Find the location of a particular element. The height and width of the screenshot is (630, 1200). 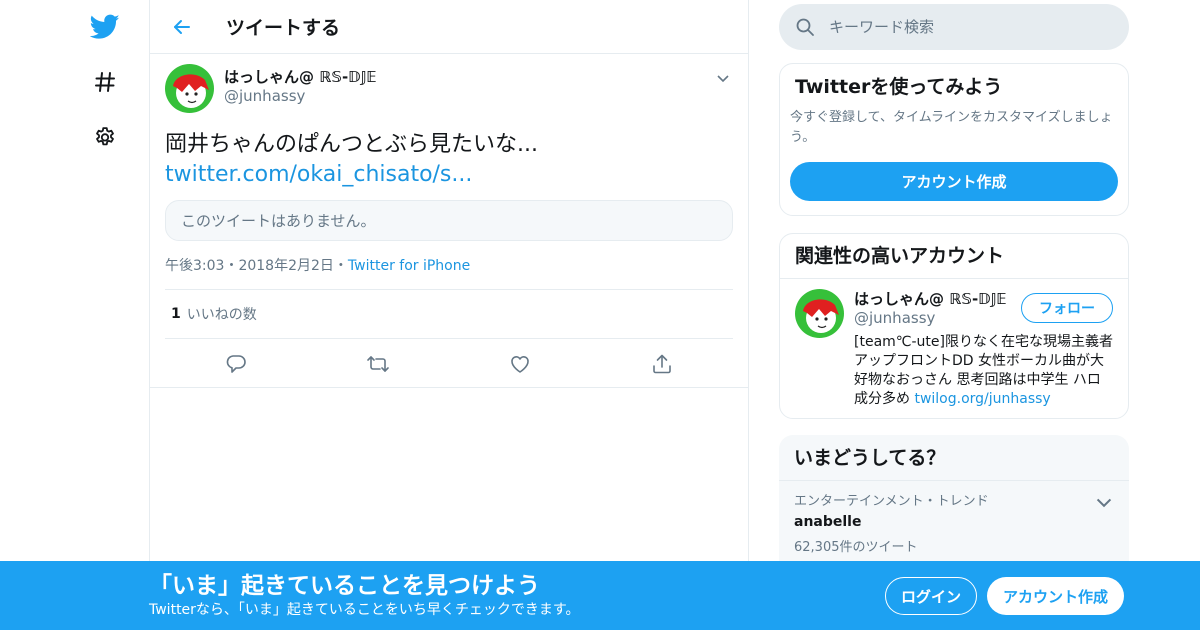

likes-row: 1 いいねの数 is located at coordinates (449, 314).